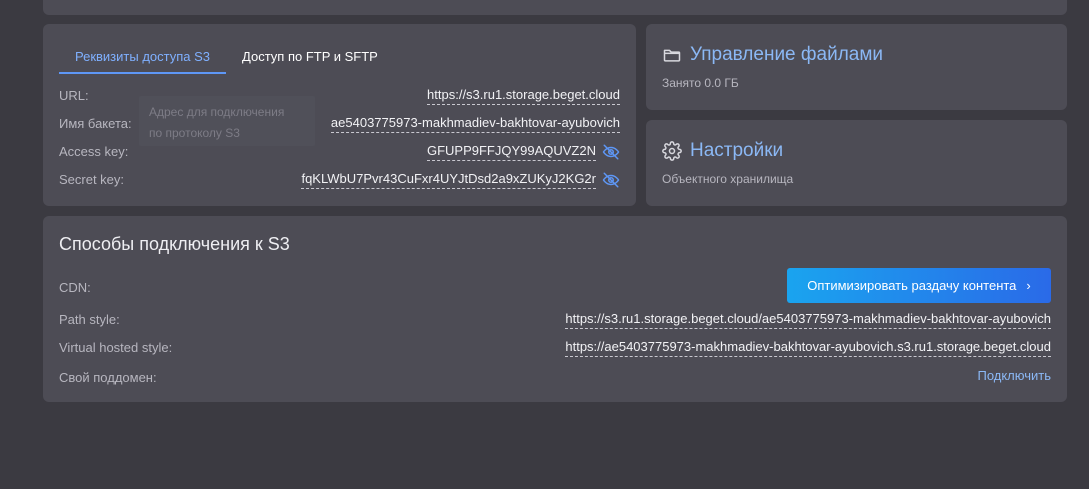 This screenshot has width=1089, height=489. Describe the element at coordinates (95, 123) in the screenshot. I see `bucket-label: Имя бакета:` at that location.